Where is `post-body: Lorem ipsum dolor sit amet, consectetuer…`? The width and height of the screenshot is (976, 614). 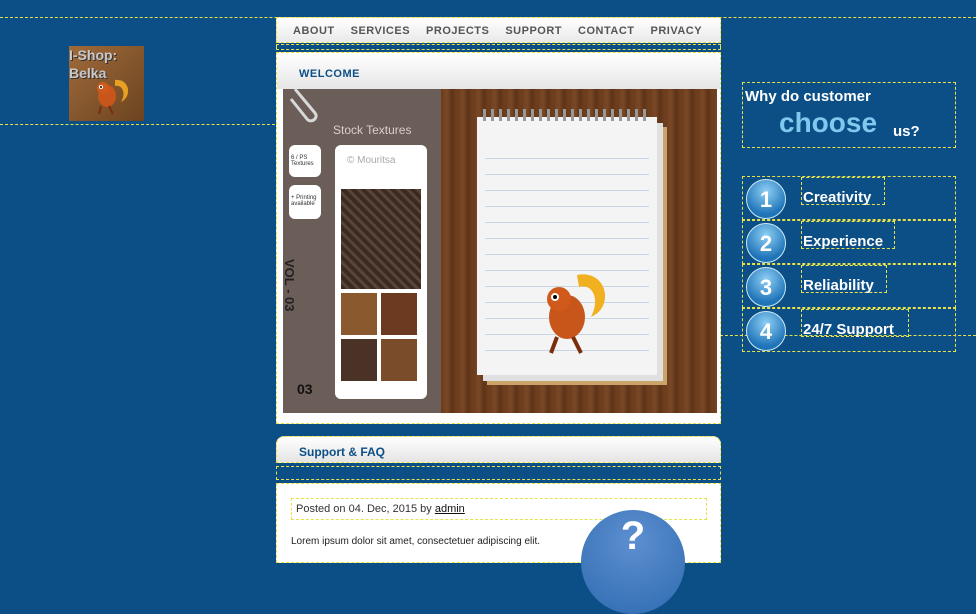 post-body: Lorem ipsum dolor sit amet, consectetuer… is located at coordinates (416, 541).